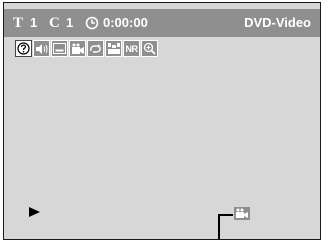 The height and width of the screenshot is (243, 324). I want to click on disc-type: DVD-Video, so click(277, 22).